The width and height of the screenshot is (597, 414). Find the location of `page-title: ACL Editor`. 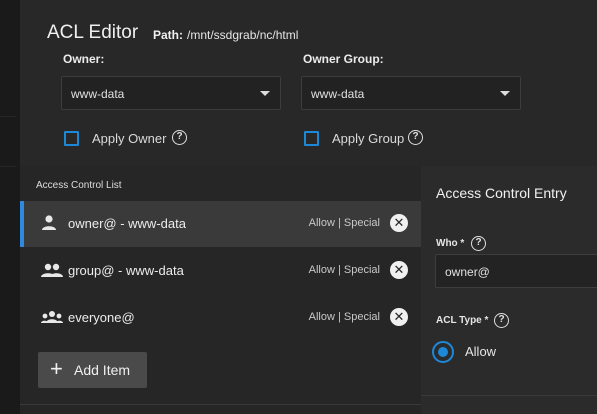

page-title: ACL Editor is located at coordinates (93, 32).